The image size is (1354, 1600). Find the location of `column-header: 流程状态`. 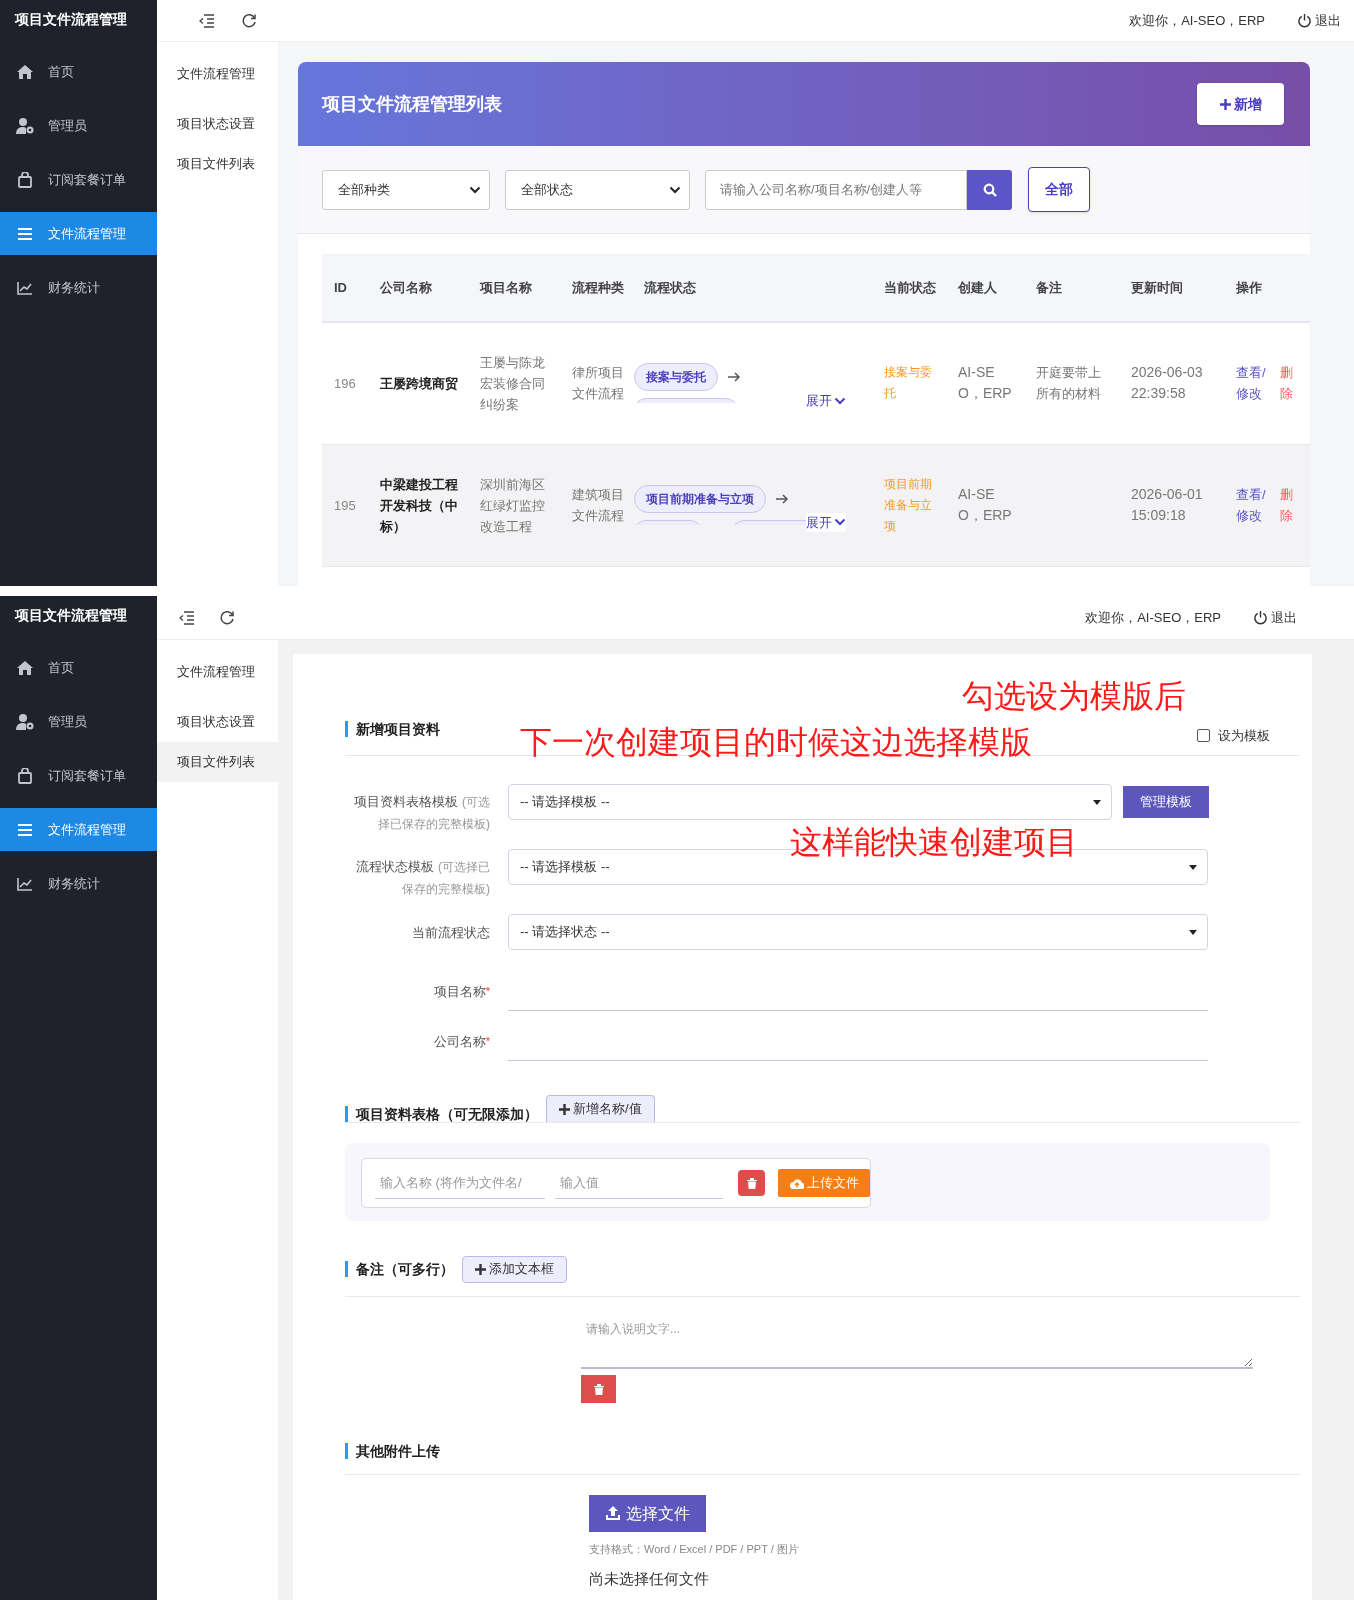

column-header: 流程状态 is located at coordinates (752, 288).